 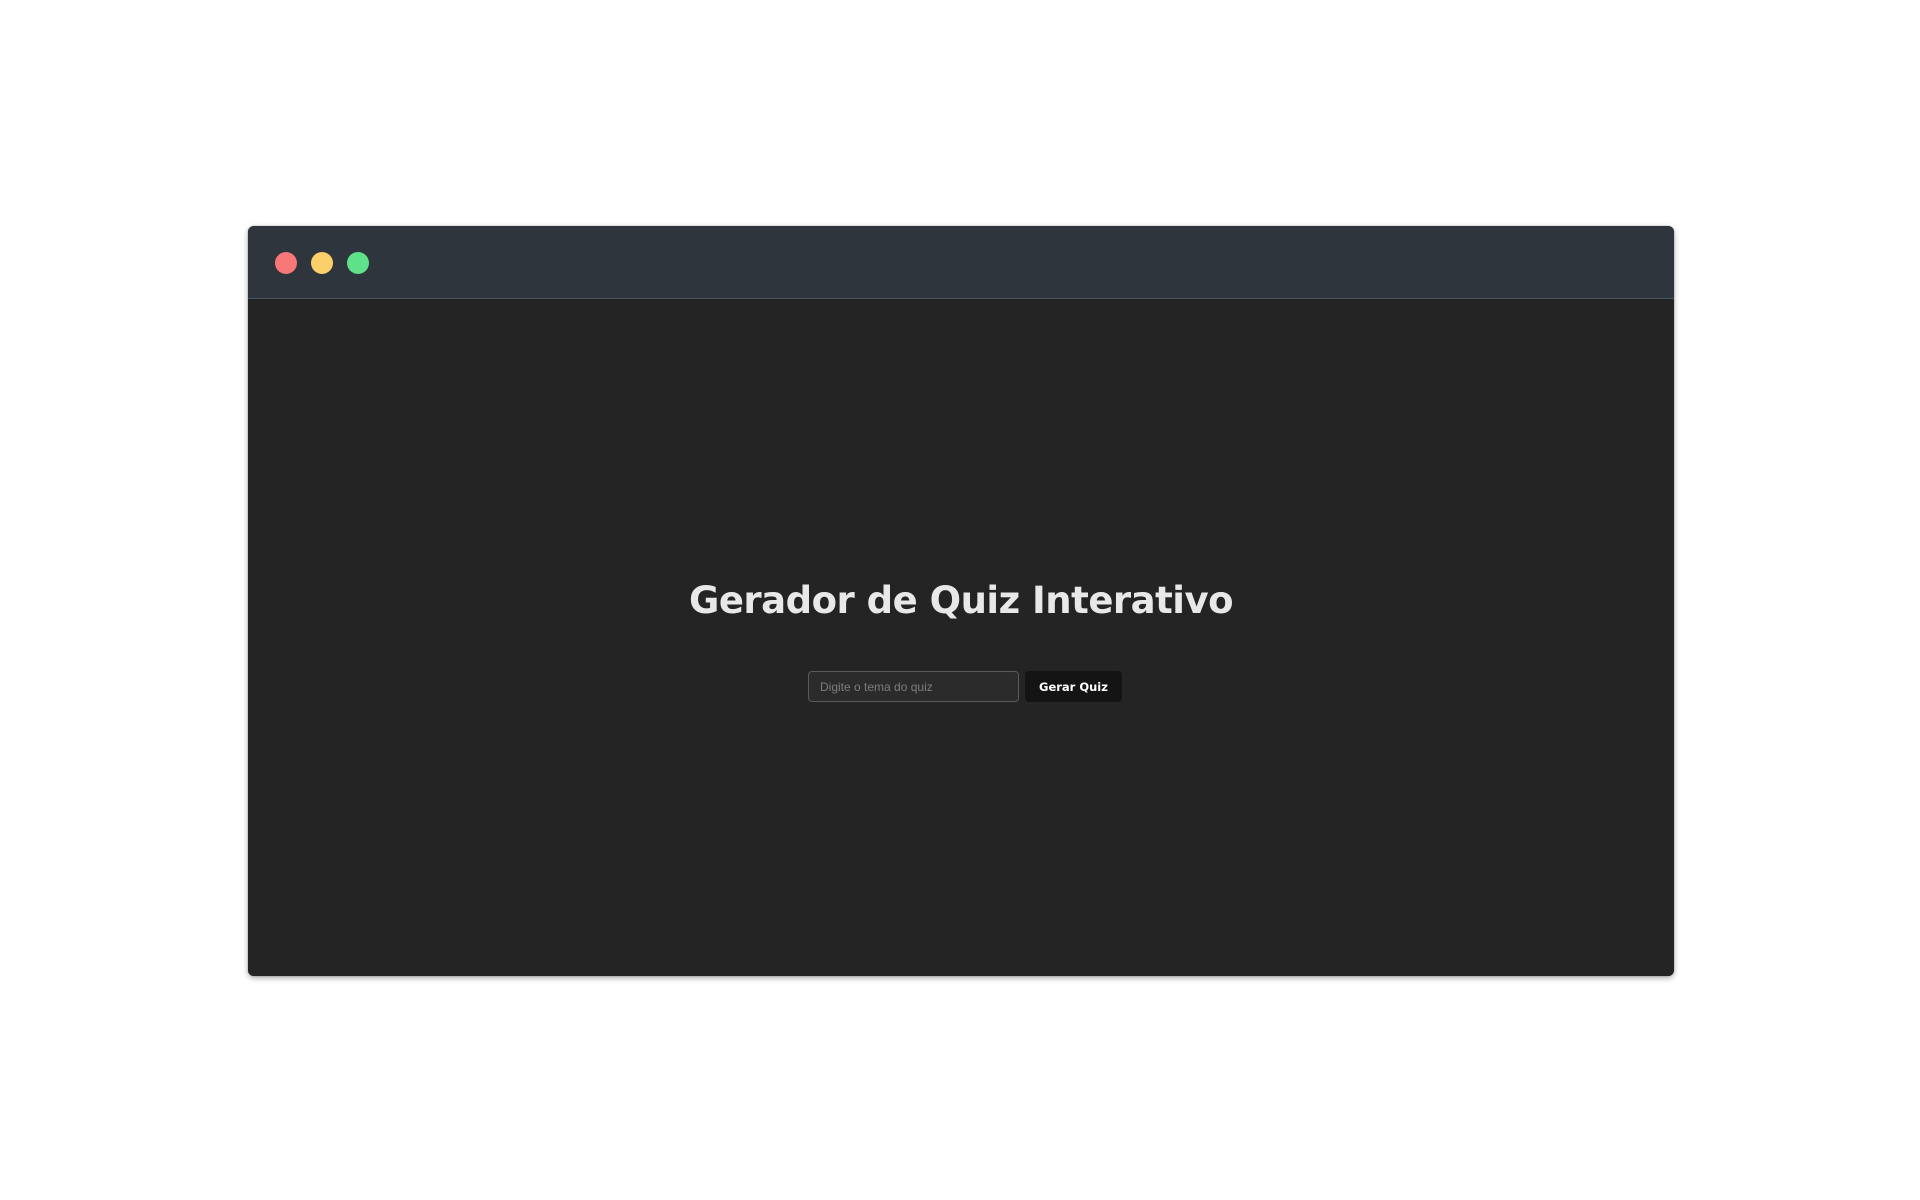 What do you see at coordinates (358, 263) in the screenshot?
I see `maximize-window-button` at bounding box center [358, 263].